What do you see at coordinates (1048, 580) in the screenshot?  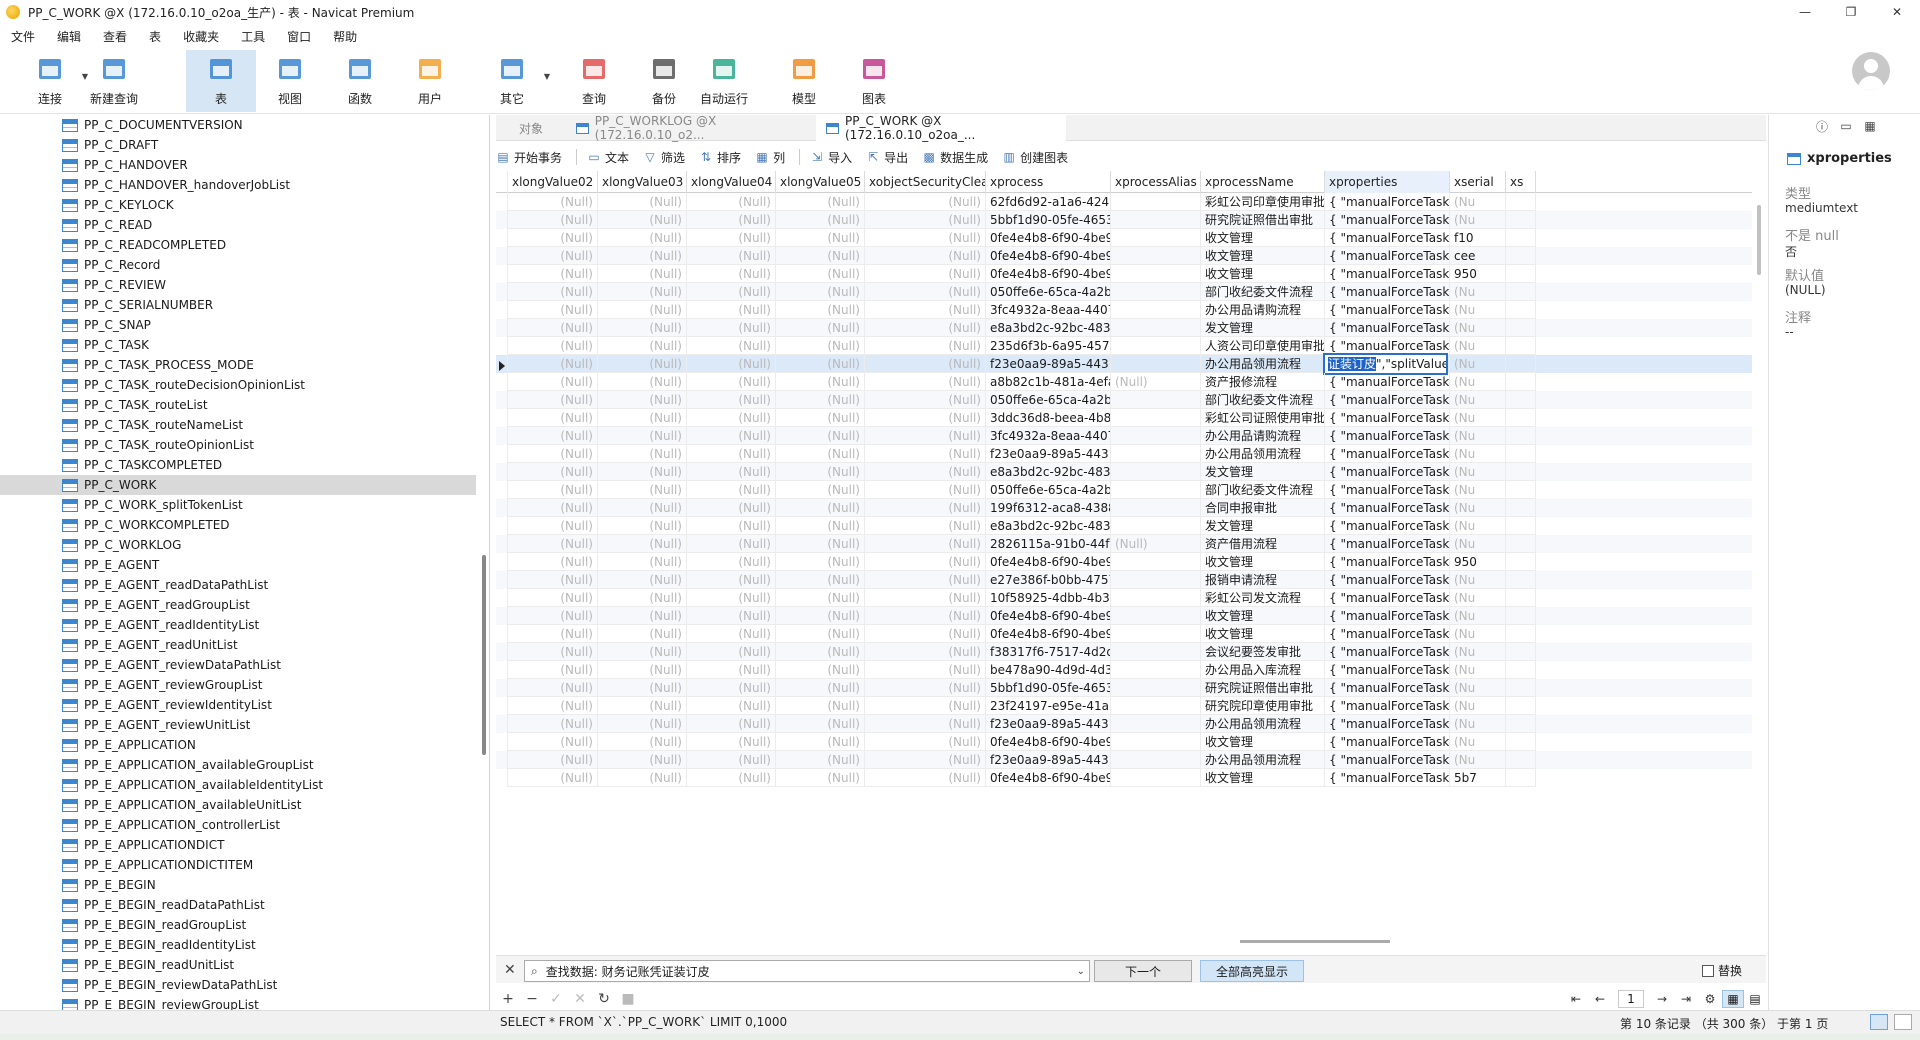 I see `grid-cell: e27e386f-b0bb-4757-8c` at bounding box center [1048, 580].